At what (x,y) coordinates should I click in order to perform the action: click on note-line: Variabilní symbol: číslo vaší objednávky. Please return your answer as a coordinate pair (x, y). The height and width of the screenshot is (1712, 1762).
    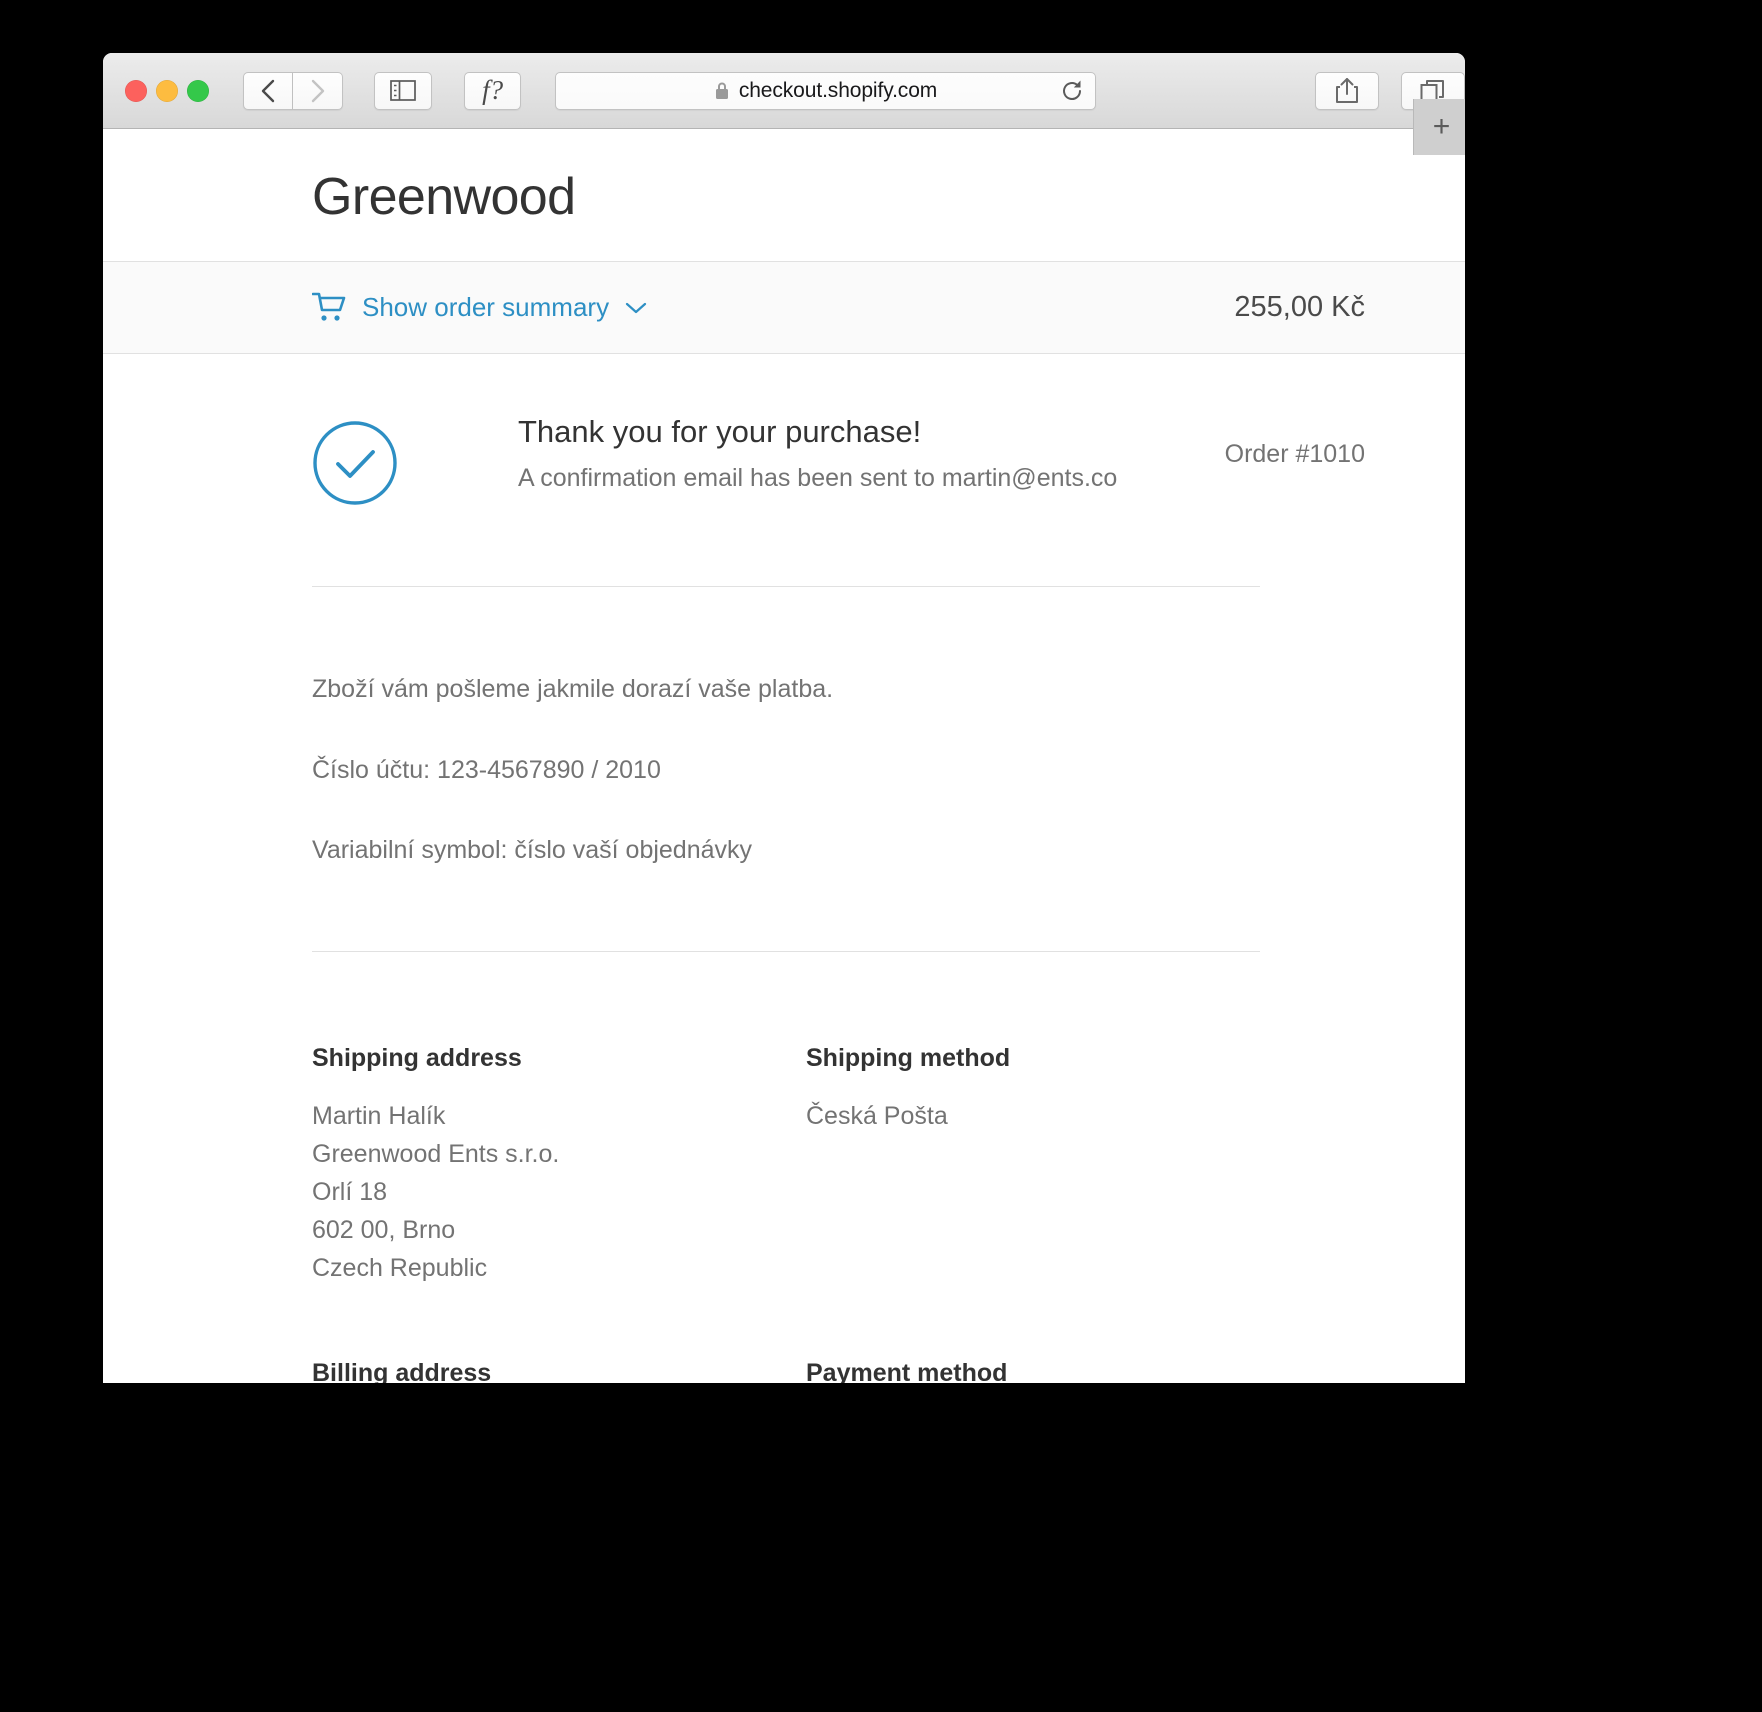
    Looking at the image, I should click on (532, 850).